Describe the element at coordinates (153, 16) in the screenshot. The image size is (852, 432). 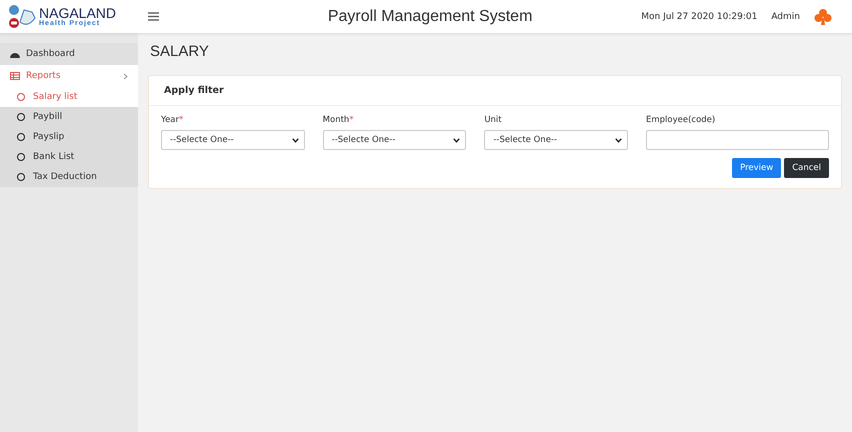
I see `menu-icon` at that location.